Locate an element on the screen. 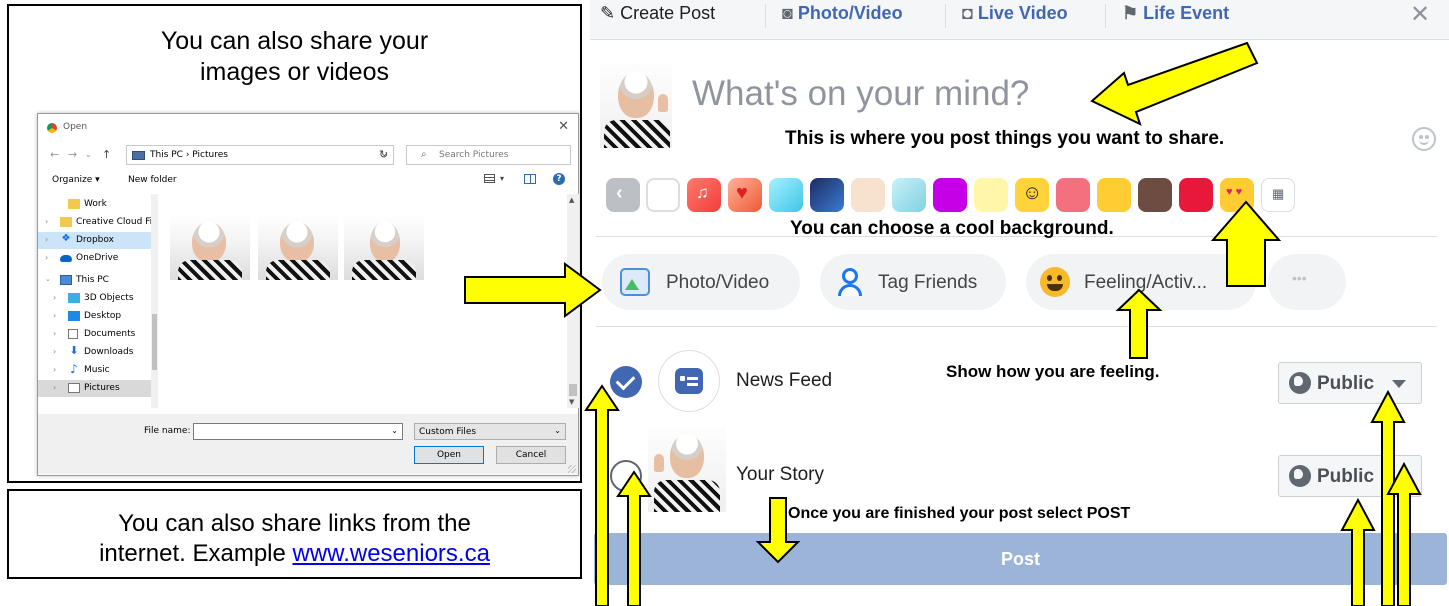 This screenshot has width=1449, height=606. search-input: ⌕ Search Pictures is located at coordinates (488, 155).